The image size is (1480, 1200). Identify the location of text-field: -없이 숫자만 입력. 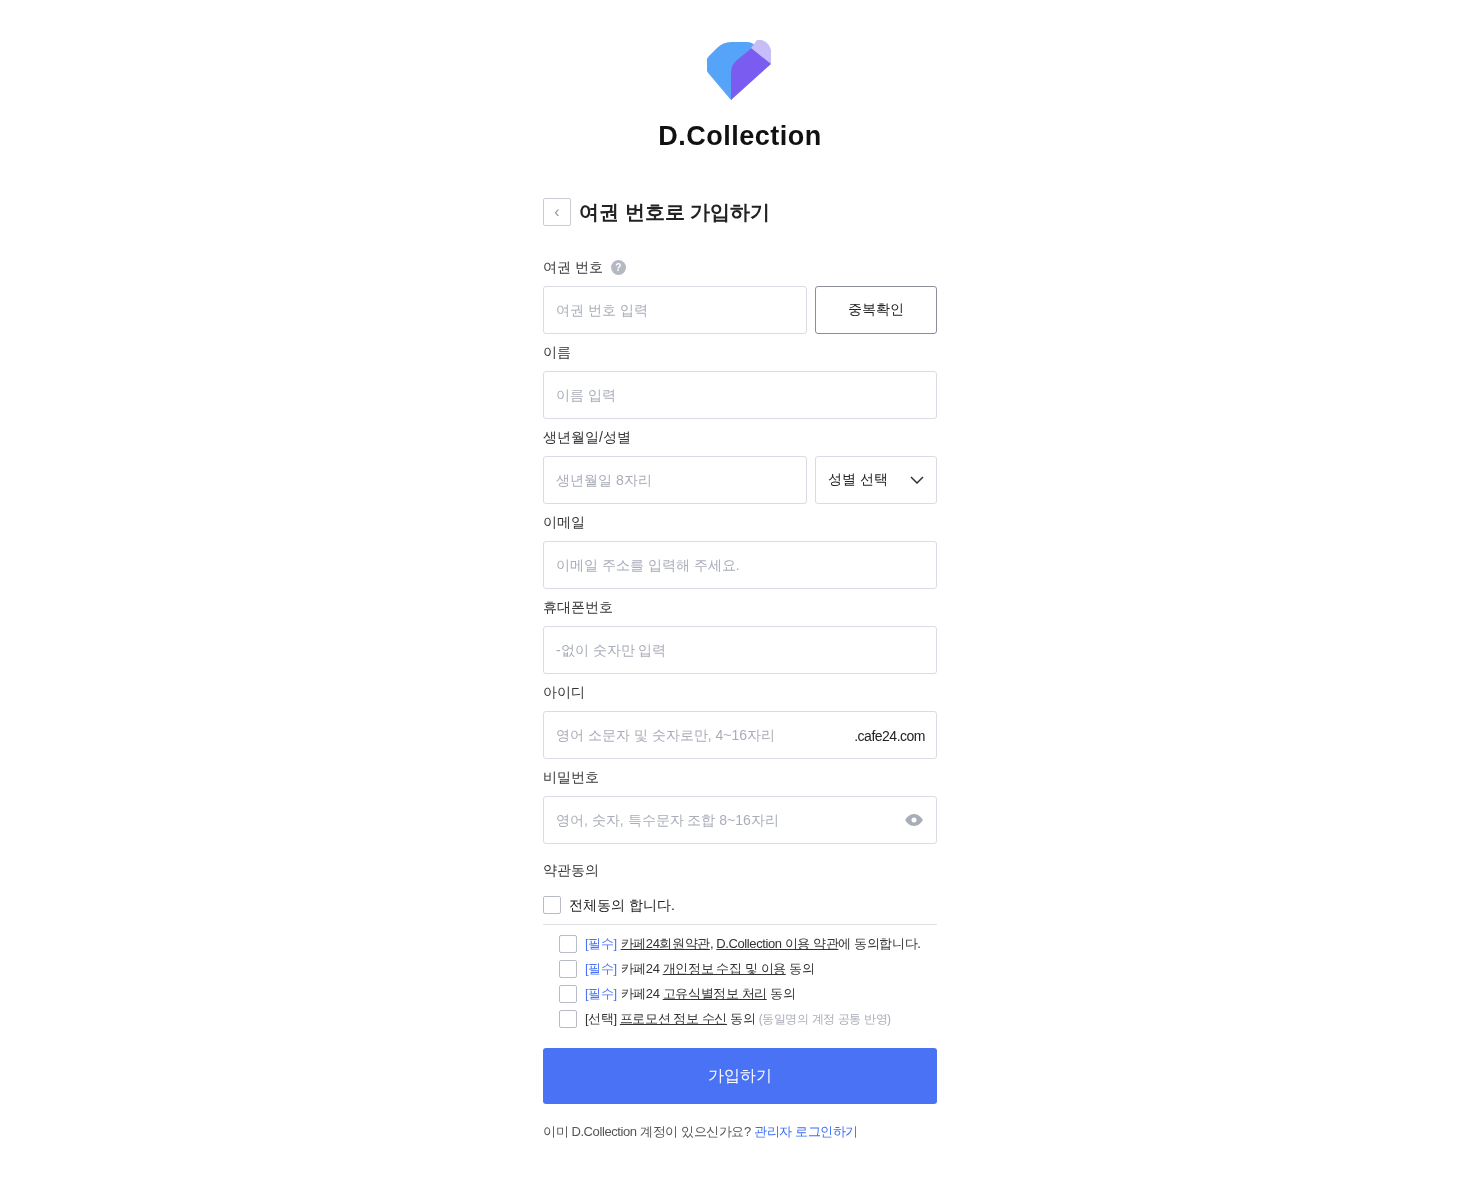
(740, 649).